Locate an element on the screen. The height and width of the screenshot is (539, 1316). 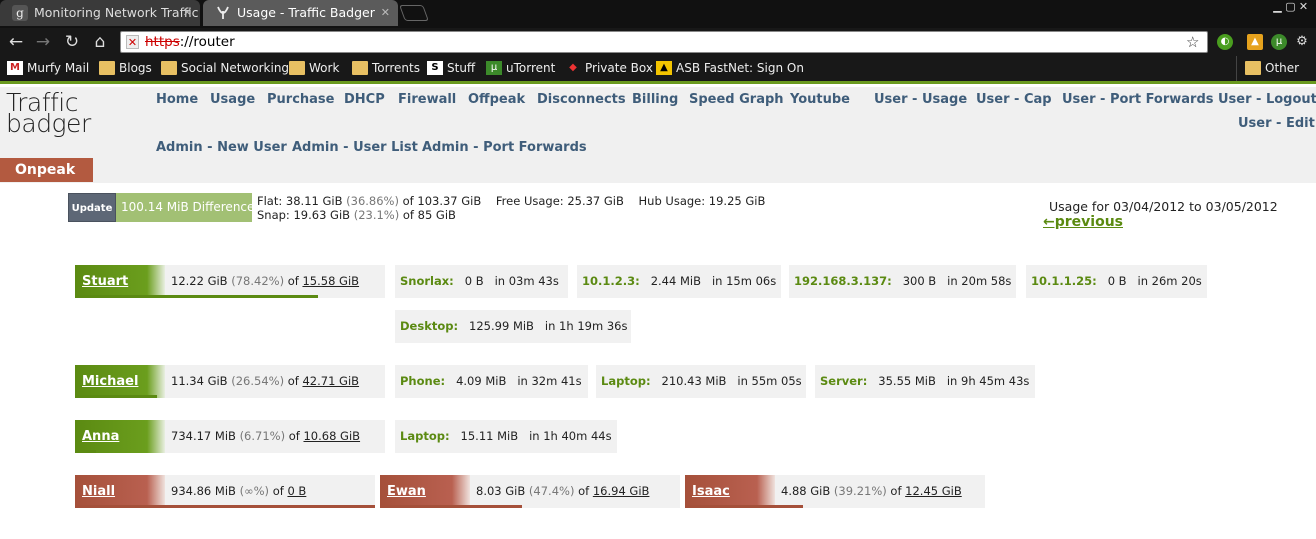
google-favicon-icon: g is located at coordinates (20, 13).